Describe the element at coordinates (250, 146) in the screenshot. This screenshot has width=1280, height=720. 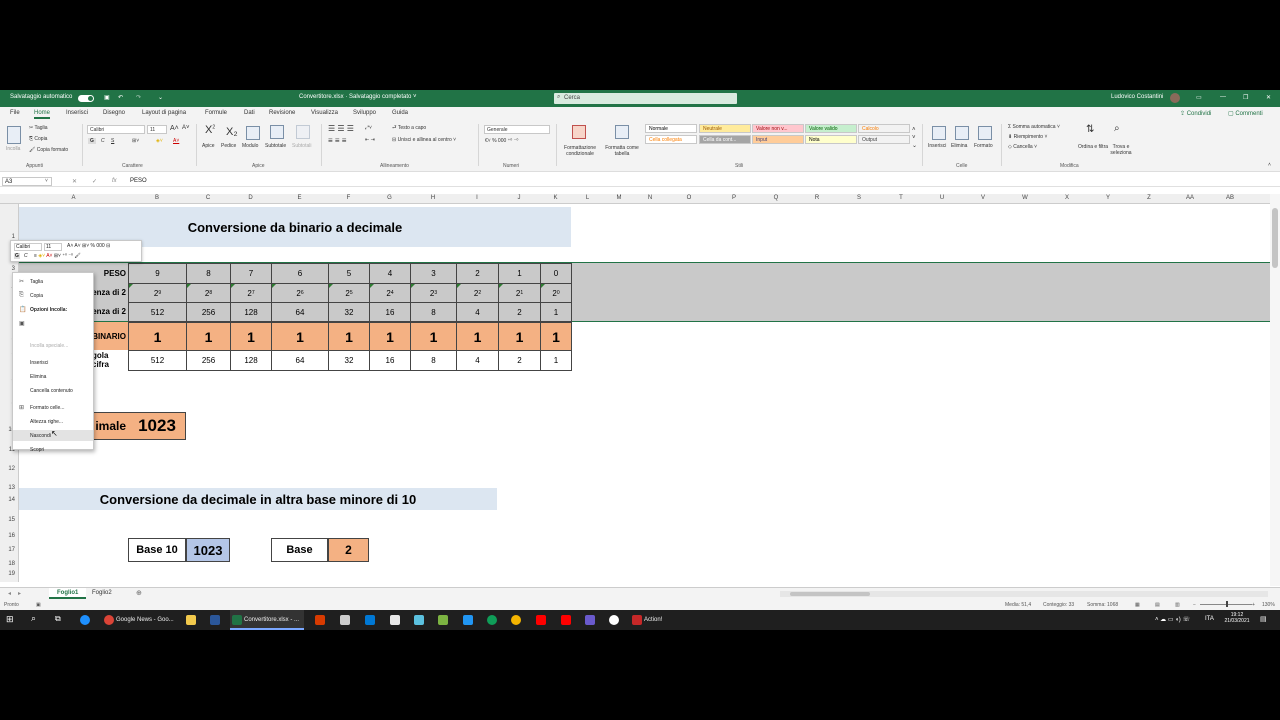
I see `module-label: Modulo` at that location.